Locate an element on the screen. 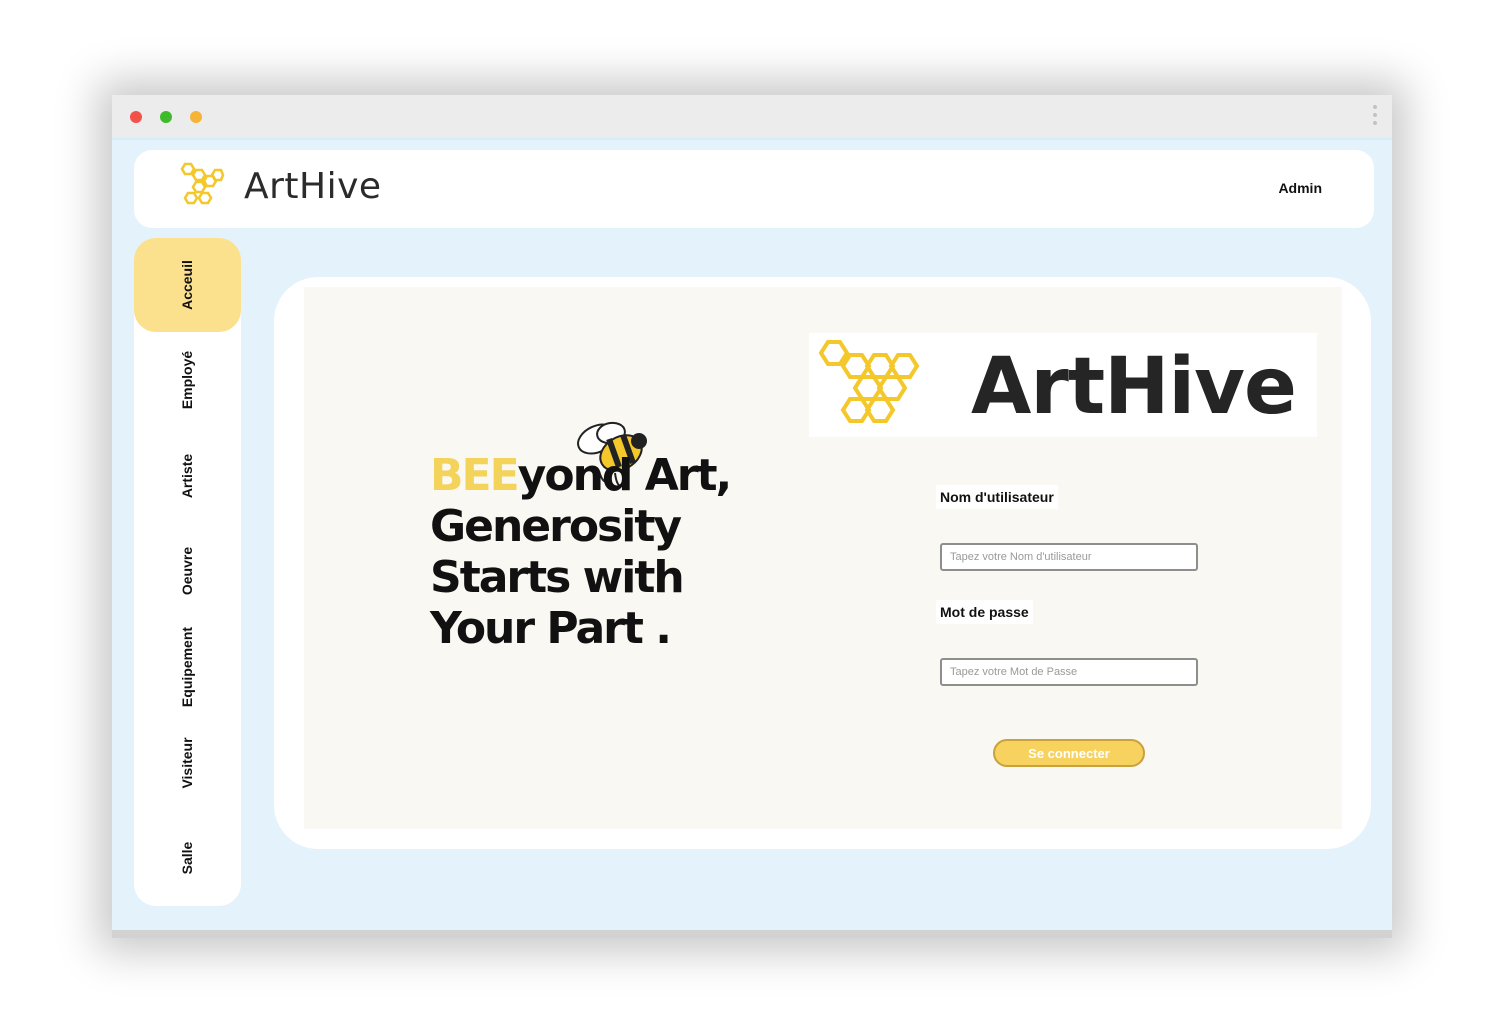 This screenshot has width=1504, height=1018. app-header: ArtHive Admin is located at coordinates (754, 189).